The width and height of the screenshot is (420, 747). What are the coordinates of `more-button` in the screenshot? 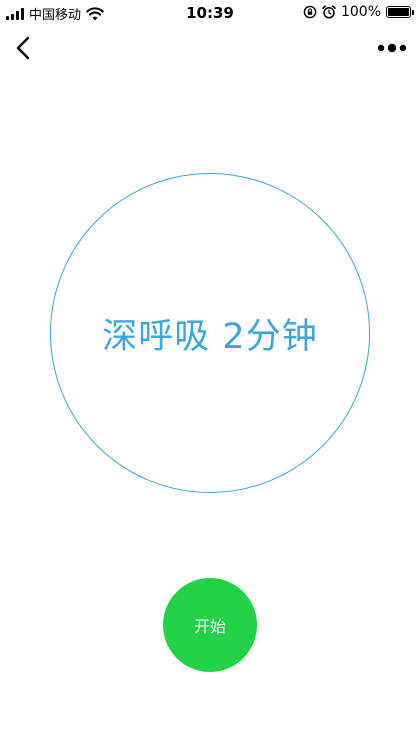 It's located at (392, 48).